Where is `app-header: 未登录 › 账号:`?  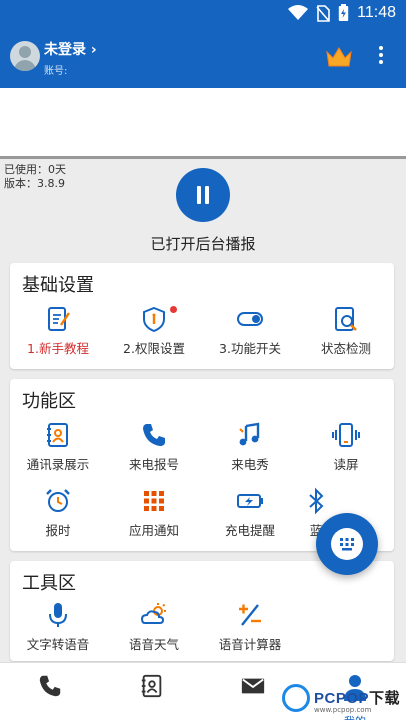
app-header: 未登录 › 账号: is located at coordinates (203, 58).